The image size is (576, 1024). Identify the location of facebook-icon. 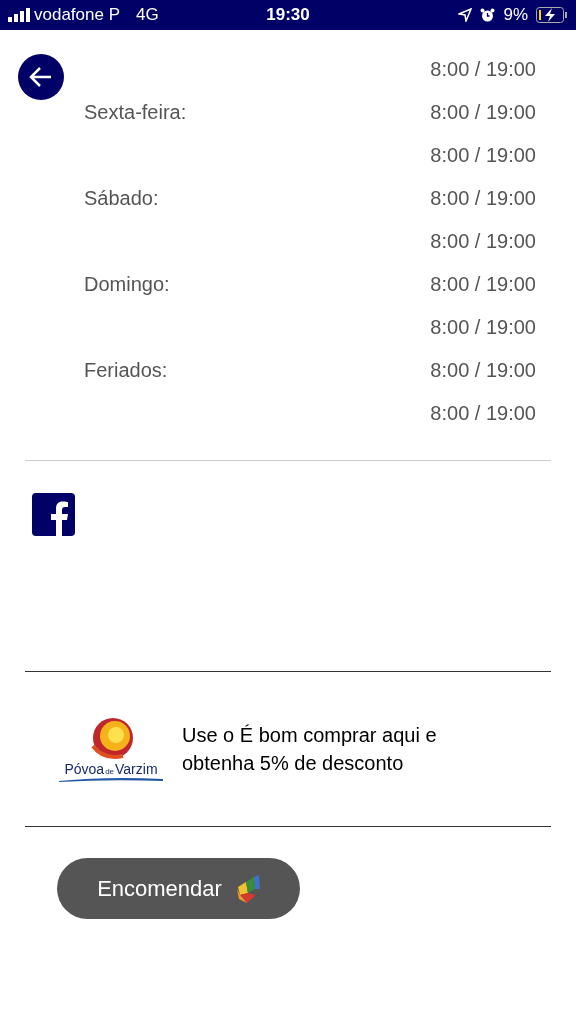
(53, 514).